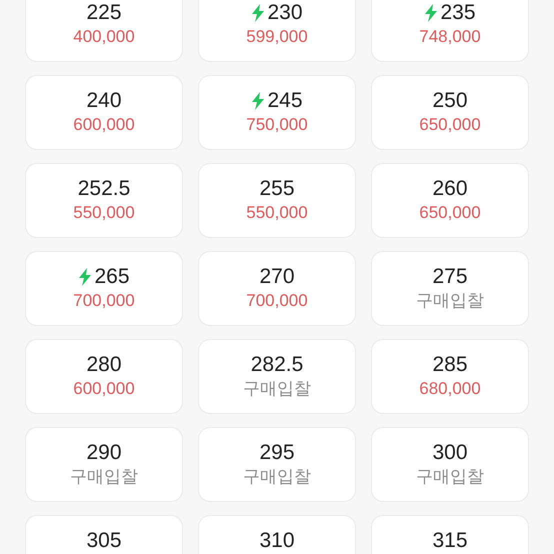  Describe the element at coordinates (450, 277) in the screenshot. I see `size-label: 275` at that location.